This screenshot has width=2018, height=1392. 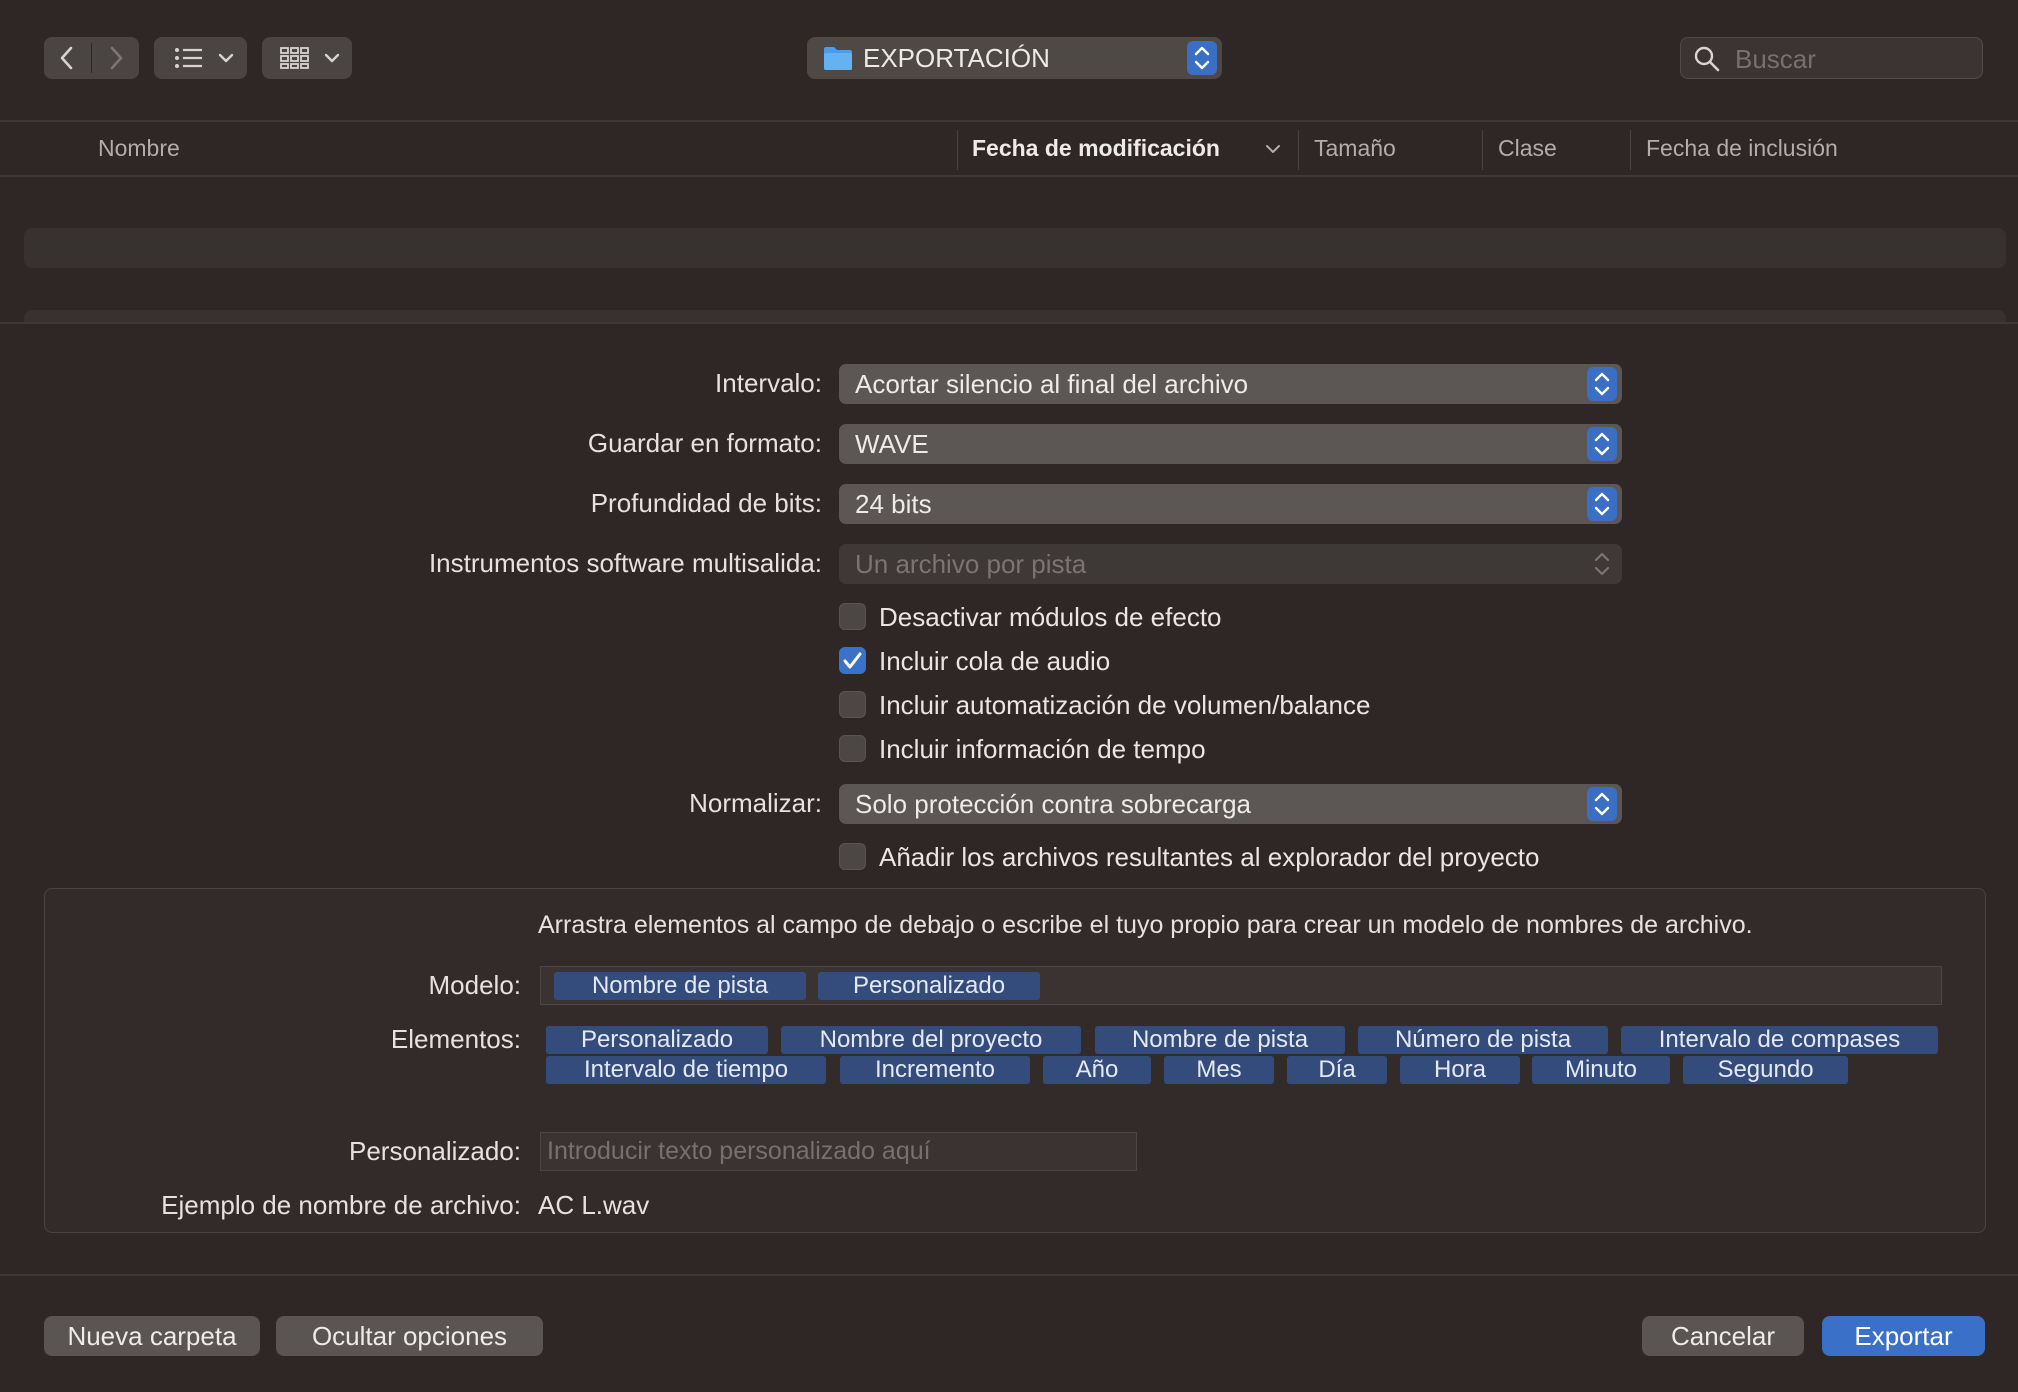 What do you see at coordinates (852, 616) in the screenshot?
I see `checkbox-disable-plugins` at bounding box center [852, 616].